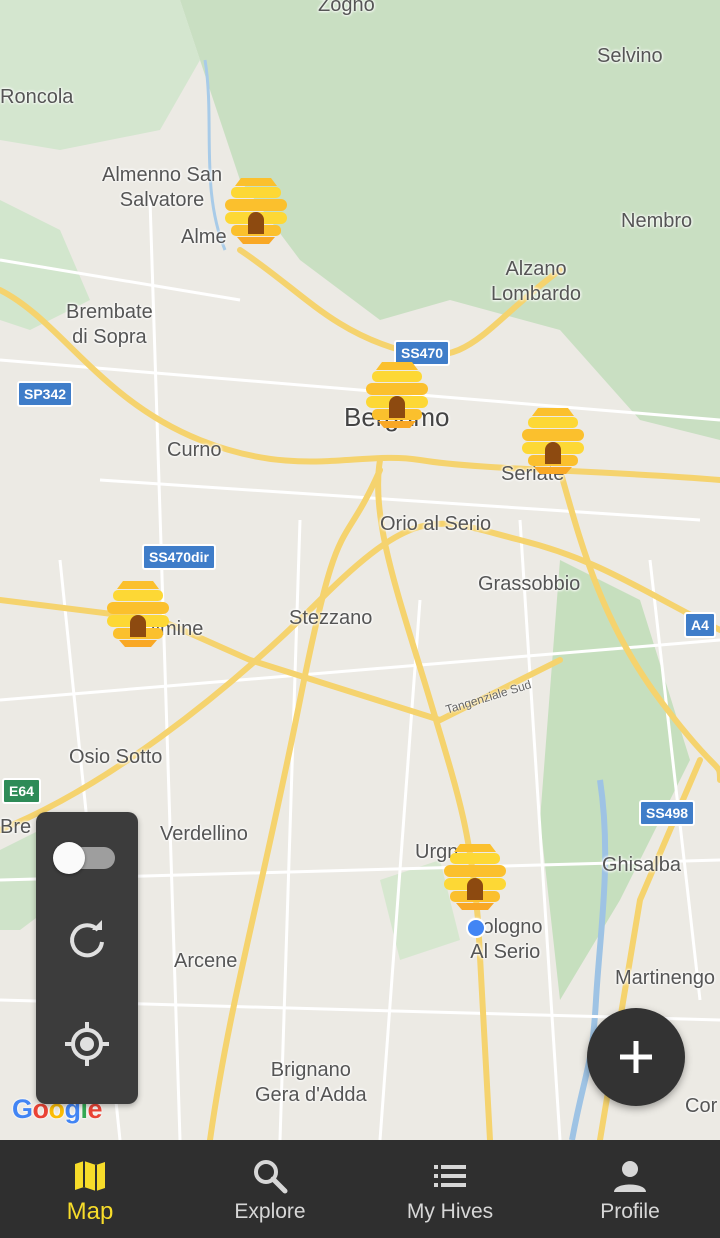 The width and height of the screenshot is (720, 1238). I want to click on nav-explore: Explore, so click(270, 1189).